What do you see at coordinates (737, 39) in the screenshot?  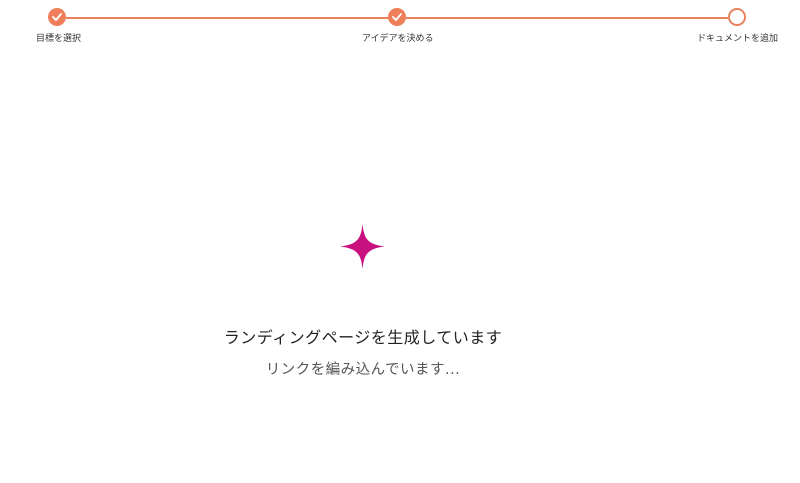 I see `step-3-label: ドキュメントを追加` at bounding box center [737, 39].